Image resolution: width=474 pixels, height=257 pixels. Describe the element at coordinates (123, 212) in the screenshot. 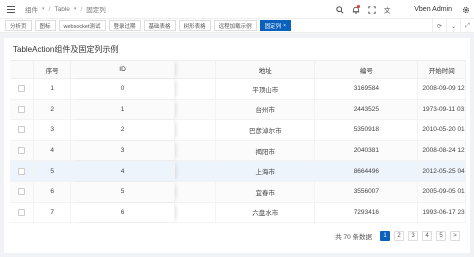

I see `cell-id: 6` at that location.